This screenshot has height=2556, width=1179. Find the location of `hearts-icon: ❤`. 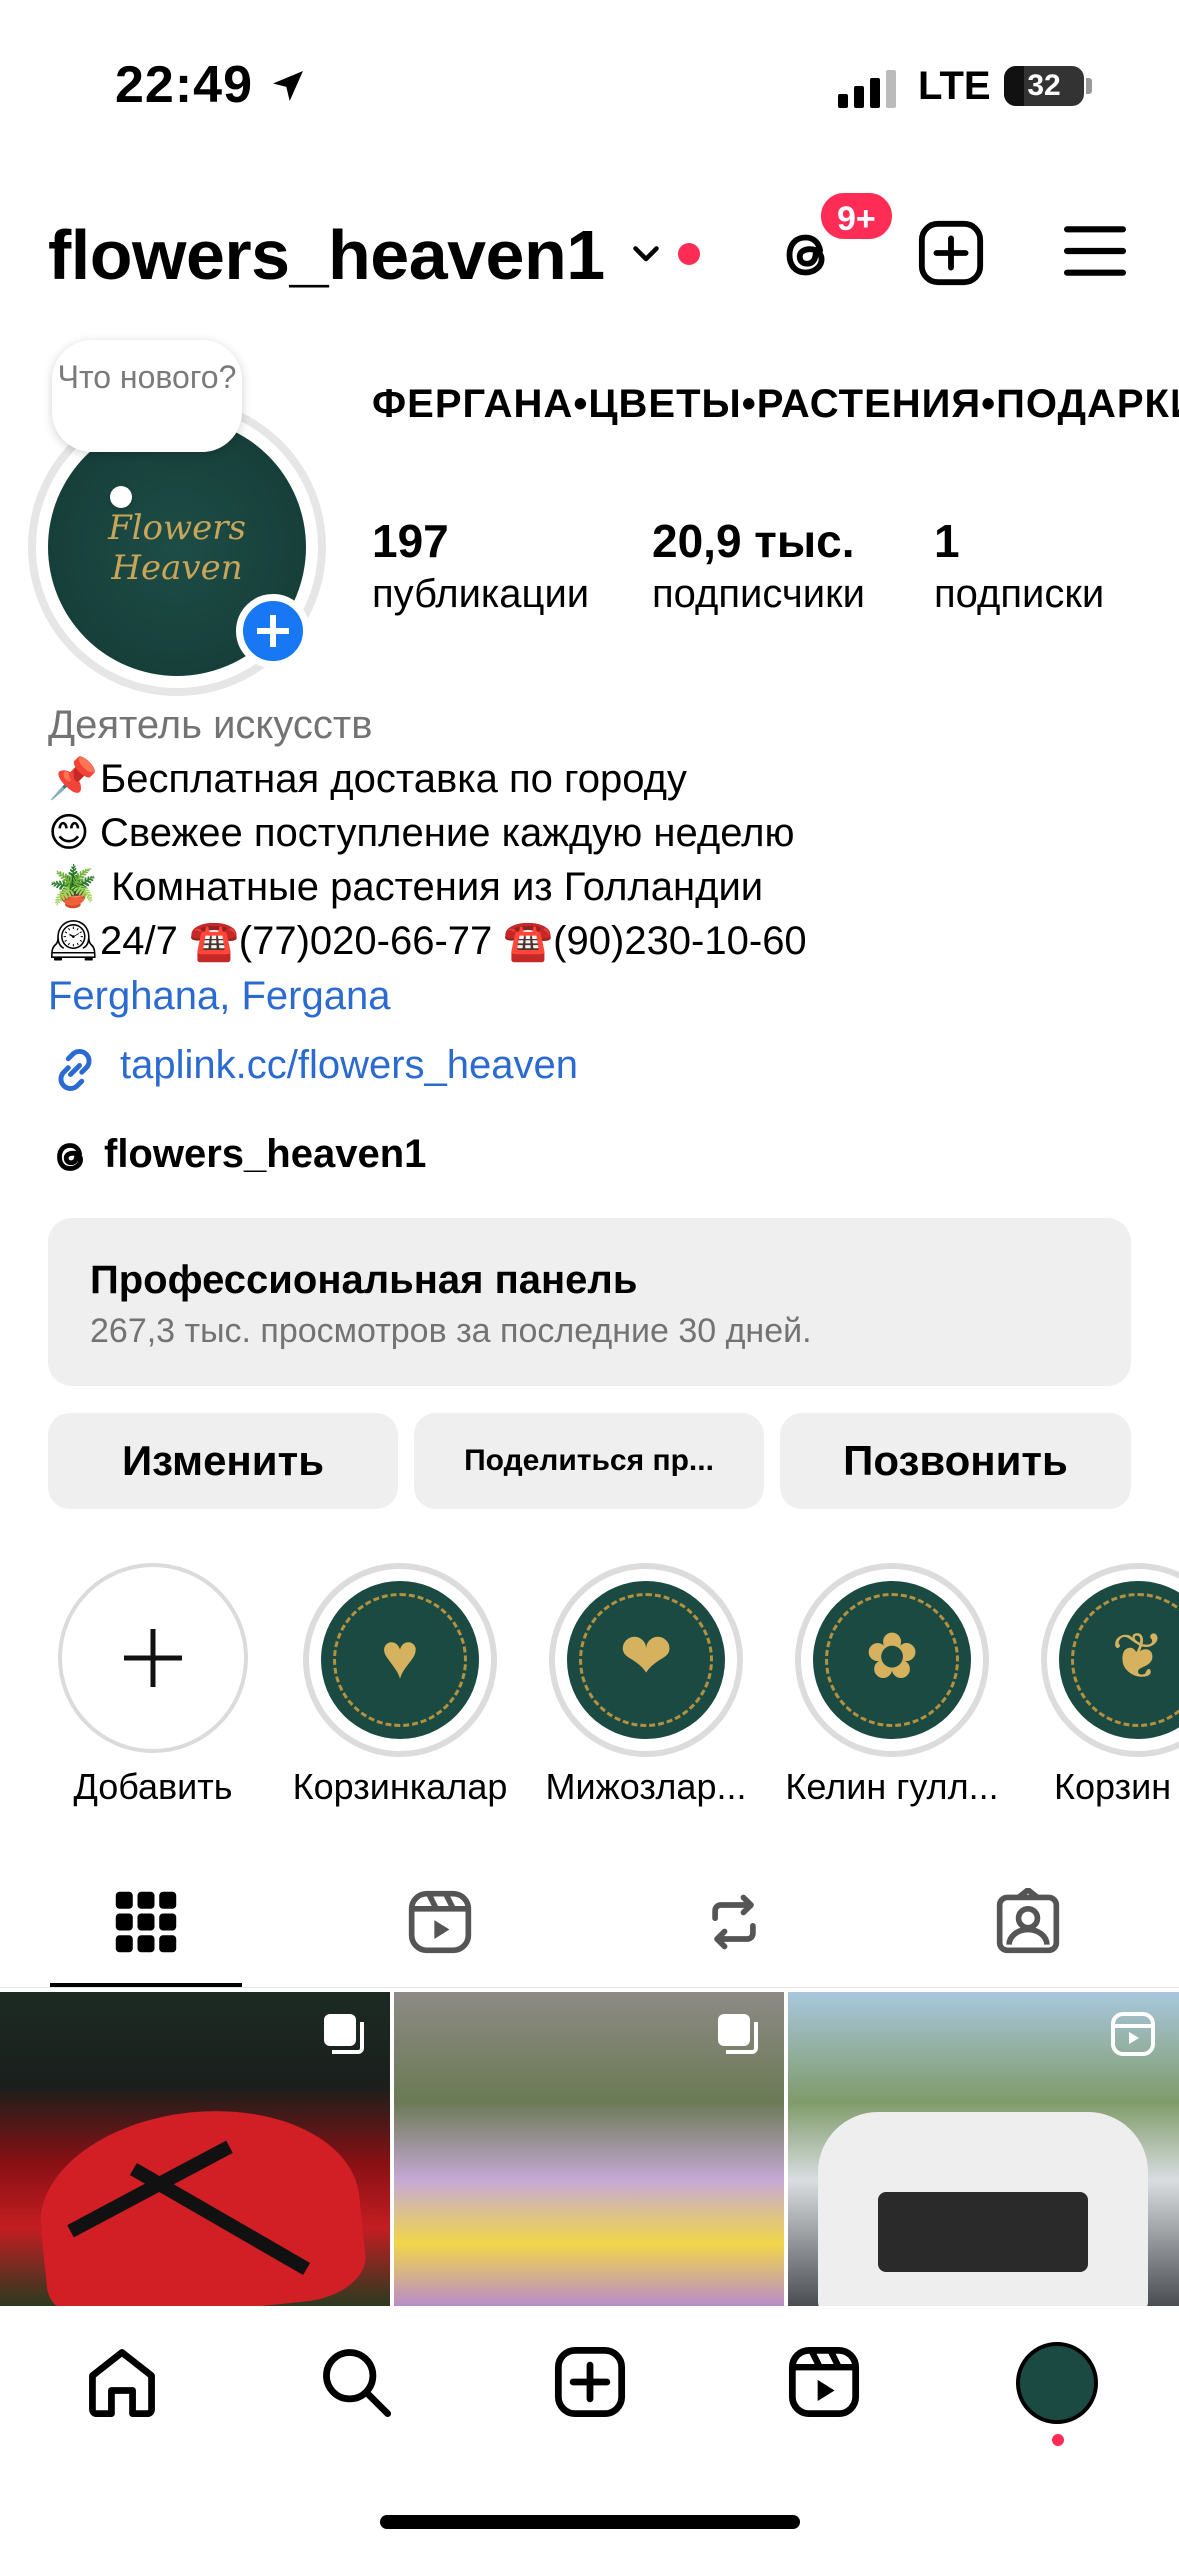

hearts-icon: ❤ is located at coordinates (646, 1656).